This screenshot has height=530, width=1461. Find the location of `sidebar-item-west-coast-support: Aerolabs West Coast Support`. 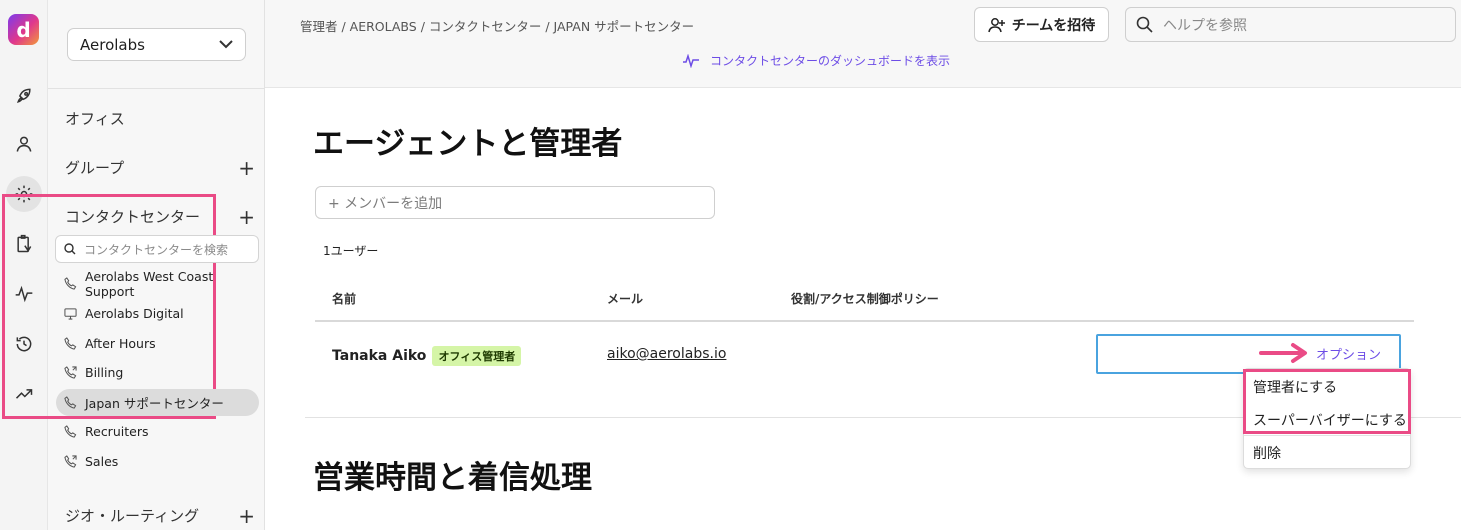

sidebar-item-west-coast-support: Aerolabs West Coast Support is located at coordinates (157, 283).